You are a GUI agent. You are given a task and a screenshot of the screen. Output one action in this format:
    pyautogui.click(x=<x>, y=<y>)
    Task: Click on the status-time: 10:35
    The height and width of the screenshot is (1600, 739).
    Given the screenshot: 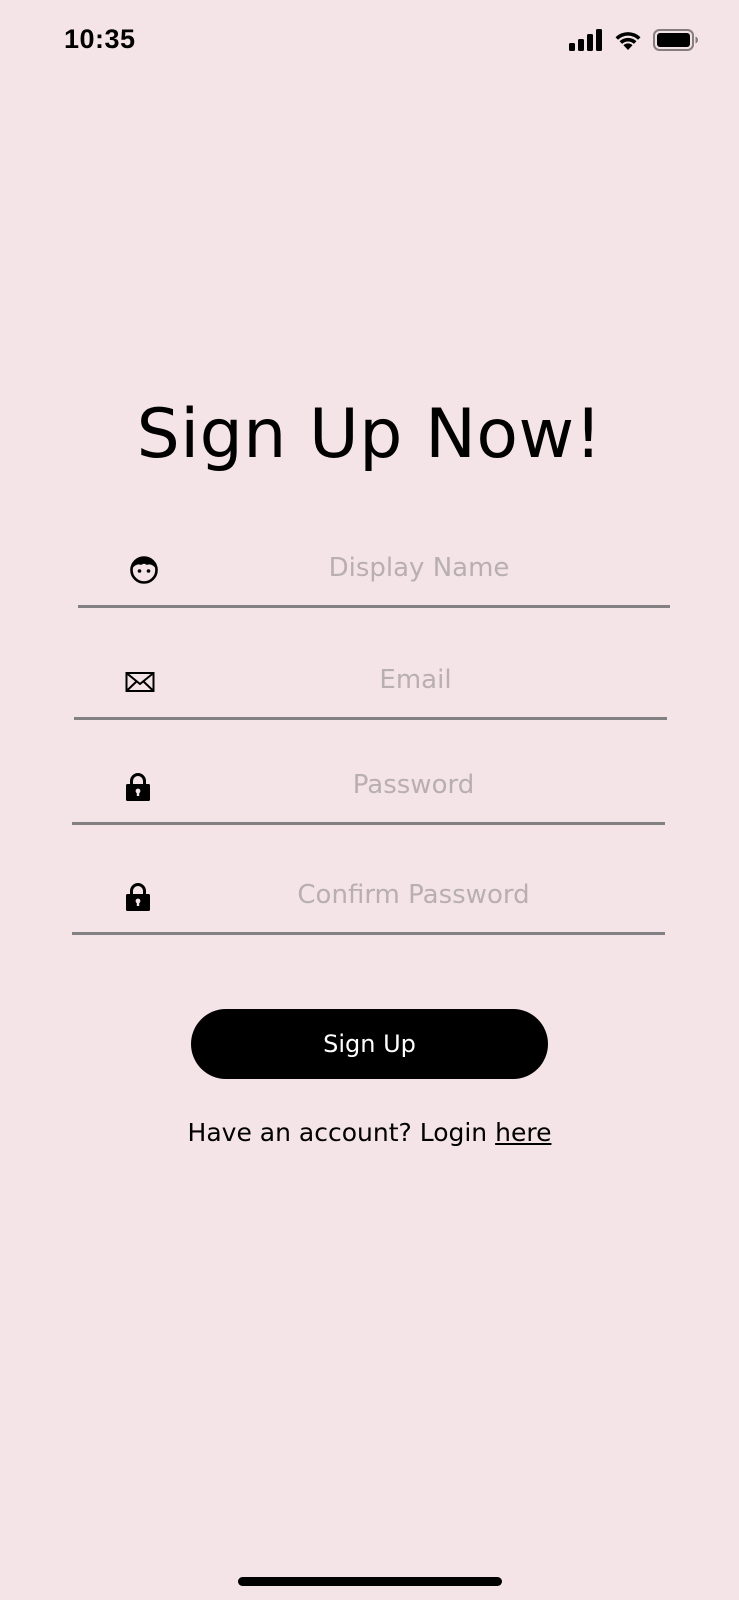 What is the action you would take?
    pyautogui.click(x=100, y=39)
    